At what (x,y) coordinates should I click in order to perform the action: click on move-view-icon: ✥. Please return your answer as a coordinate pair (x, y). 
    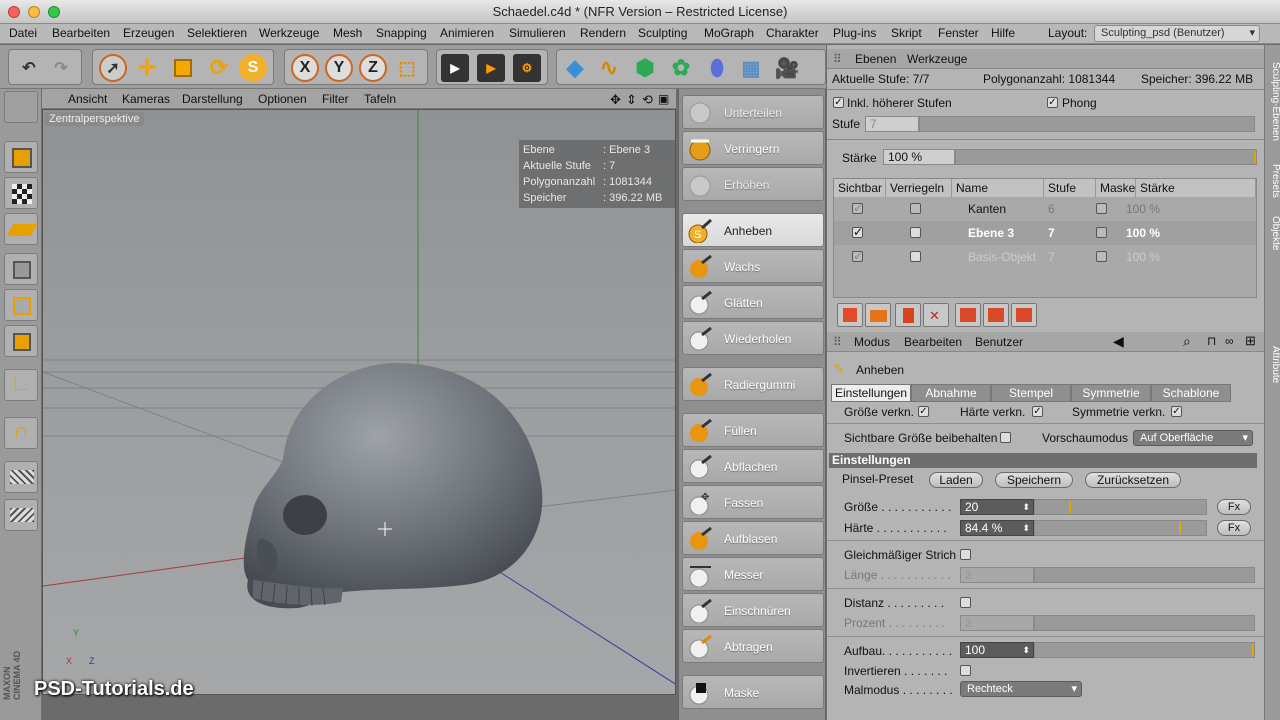
    Looking at the image, I should click on (615, 100).